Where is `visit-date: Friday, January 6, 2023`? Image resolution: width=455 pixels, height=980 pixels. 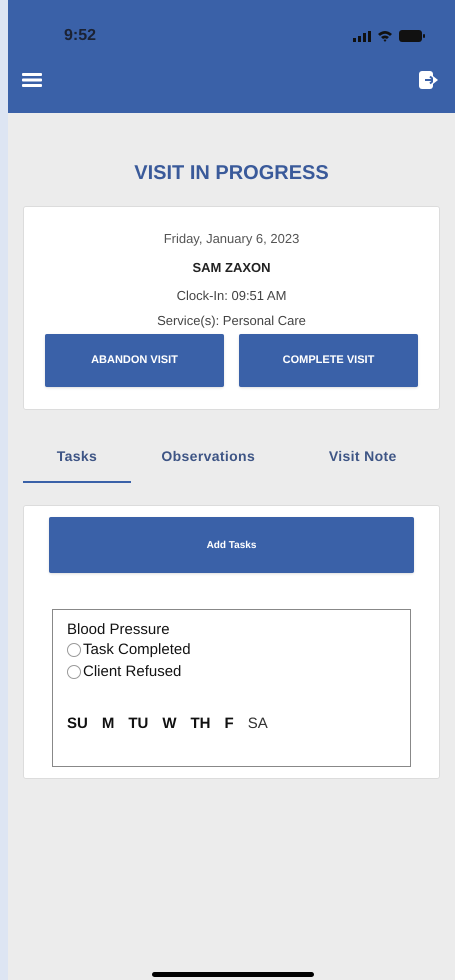 visit-date: Friday, January 6, 2023 is located at coordinates (232, 239).